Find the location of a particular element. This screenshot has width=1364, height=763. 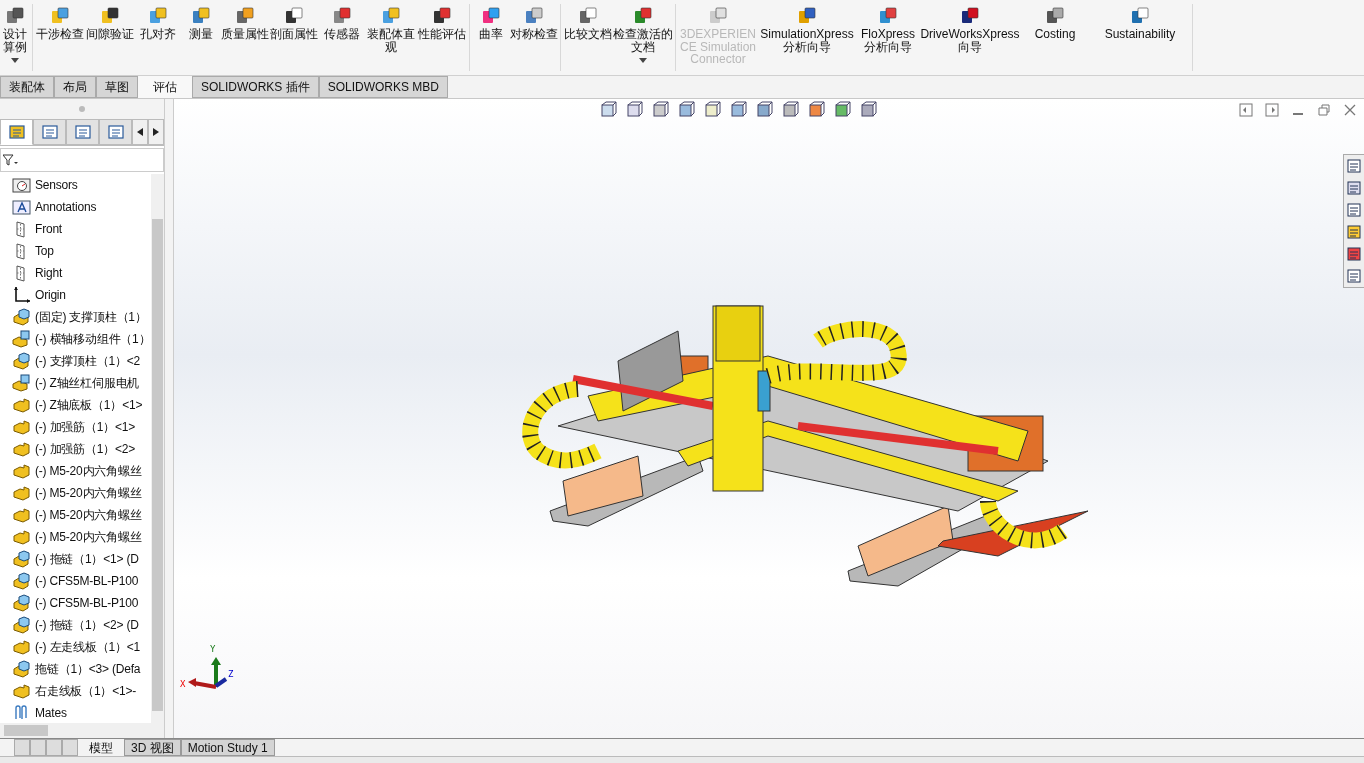

filter-field is located at coordinates (82, 160).